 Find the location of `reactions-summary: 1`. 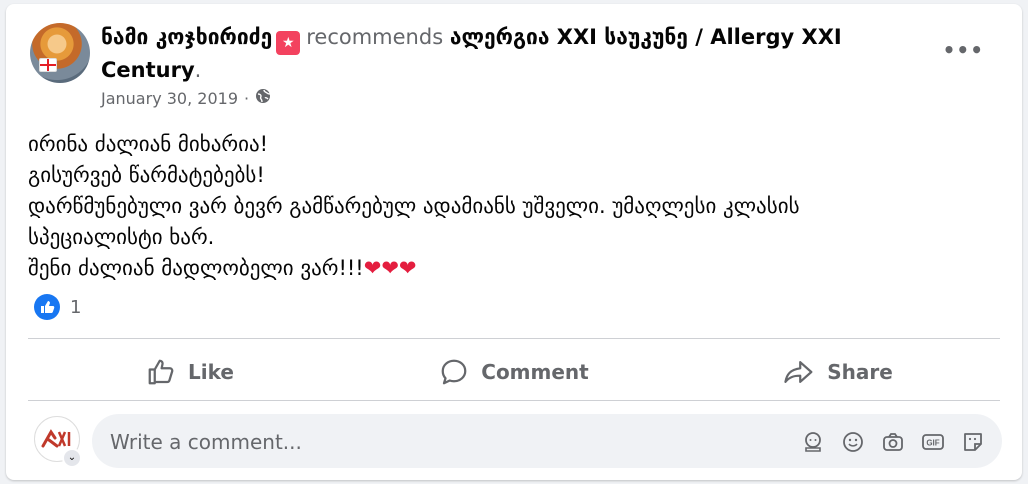

reactions-summary: 1 is located at coordinates (57, 307).